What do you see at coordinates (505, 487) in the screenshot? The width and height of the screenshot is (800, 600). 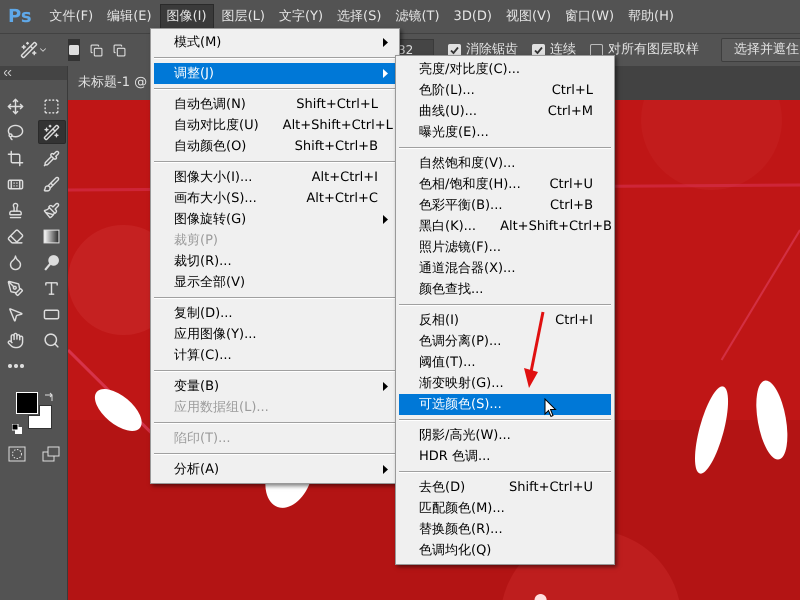 I see `menu-item: 去色(D) Shift+Ctrl+U` at bounding box center [505, 487].